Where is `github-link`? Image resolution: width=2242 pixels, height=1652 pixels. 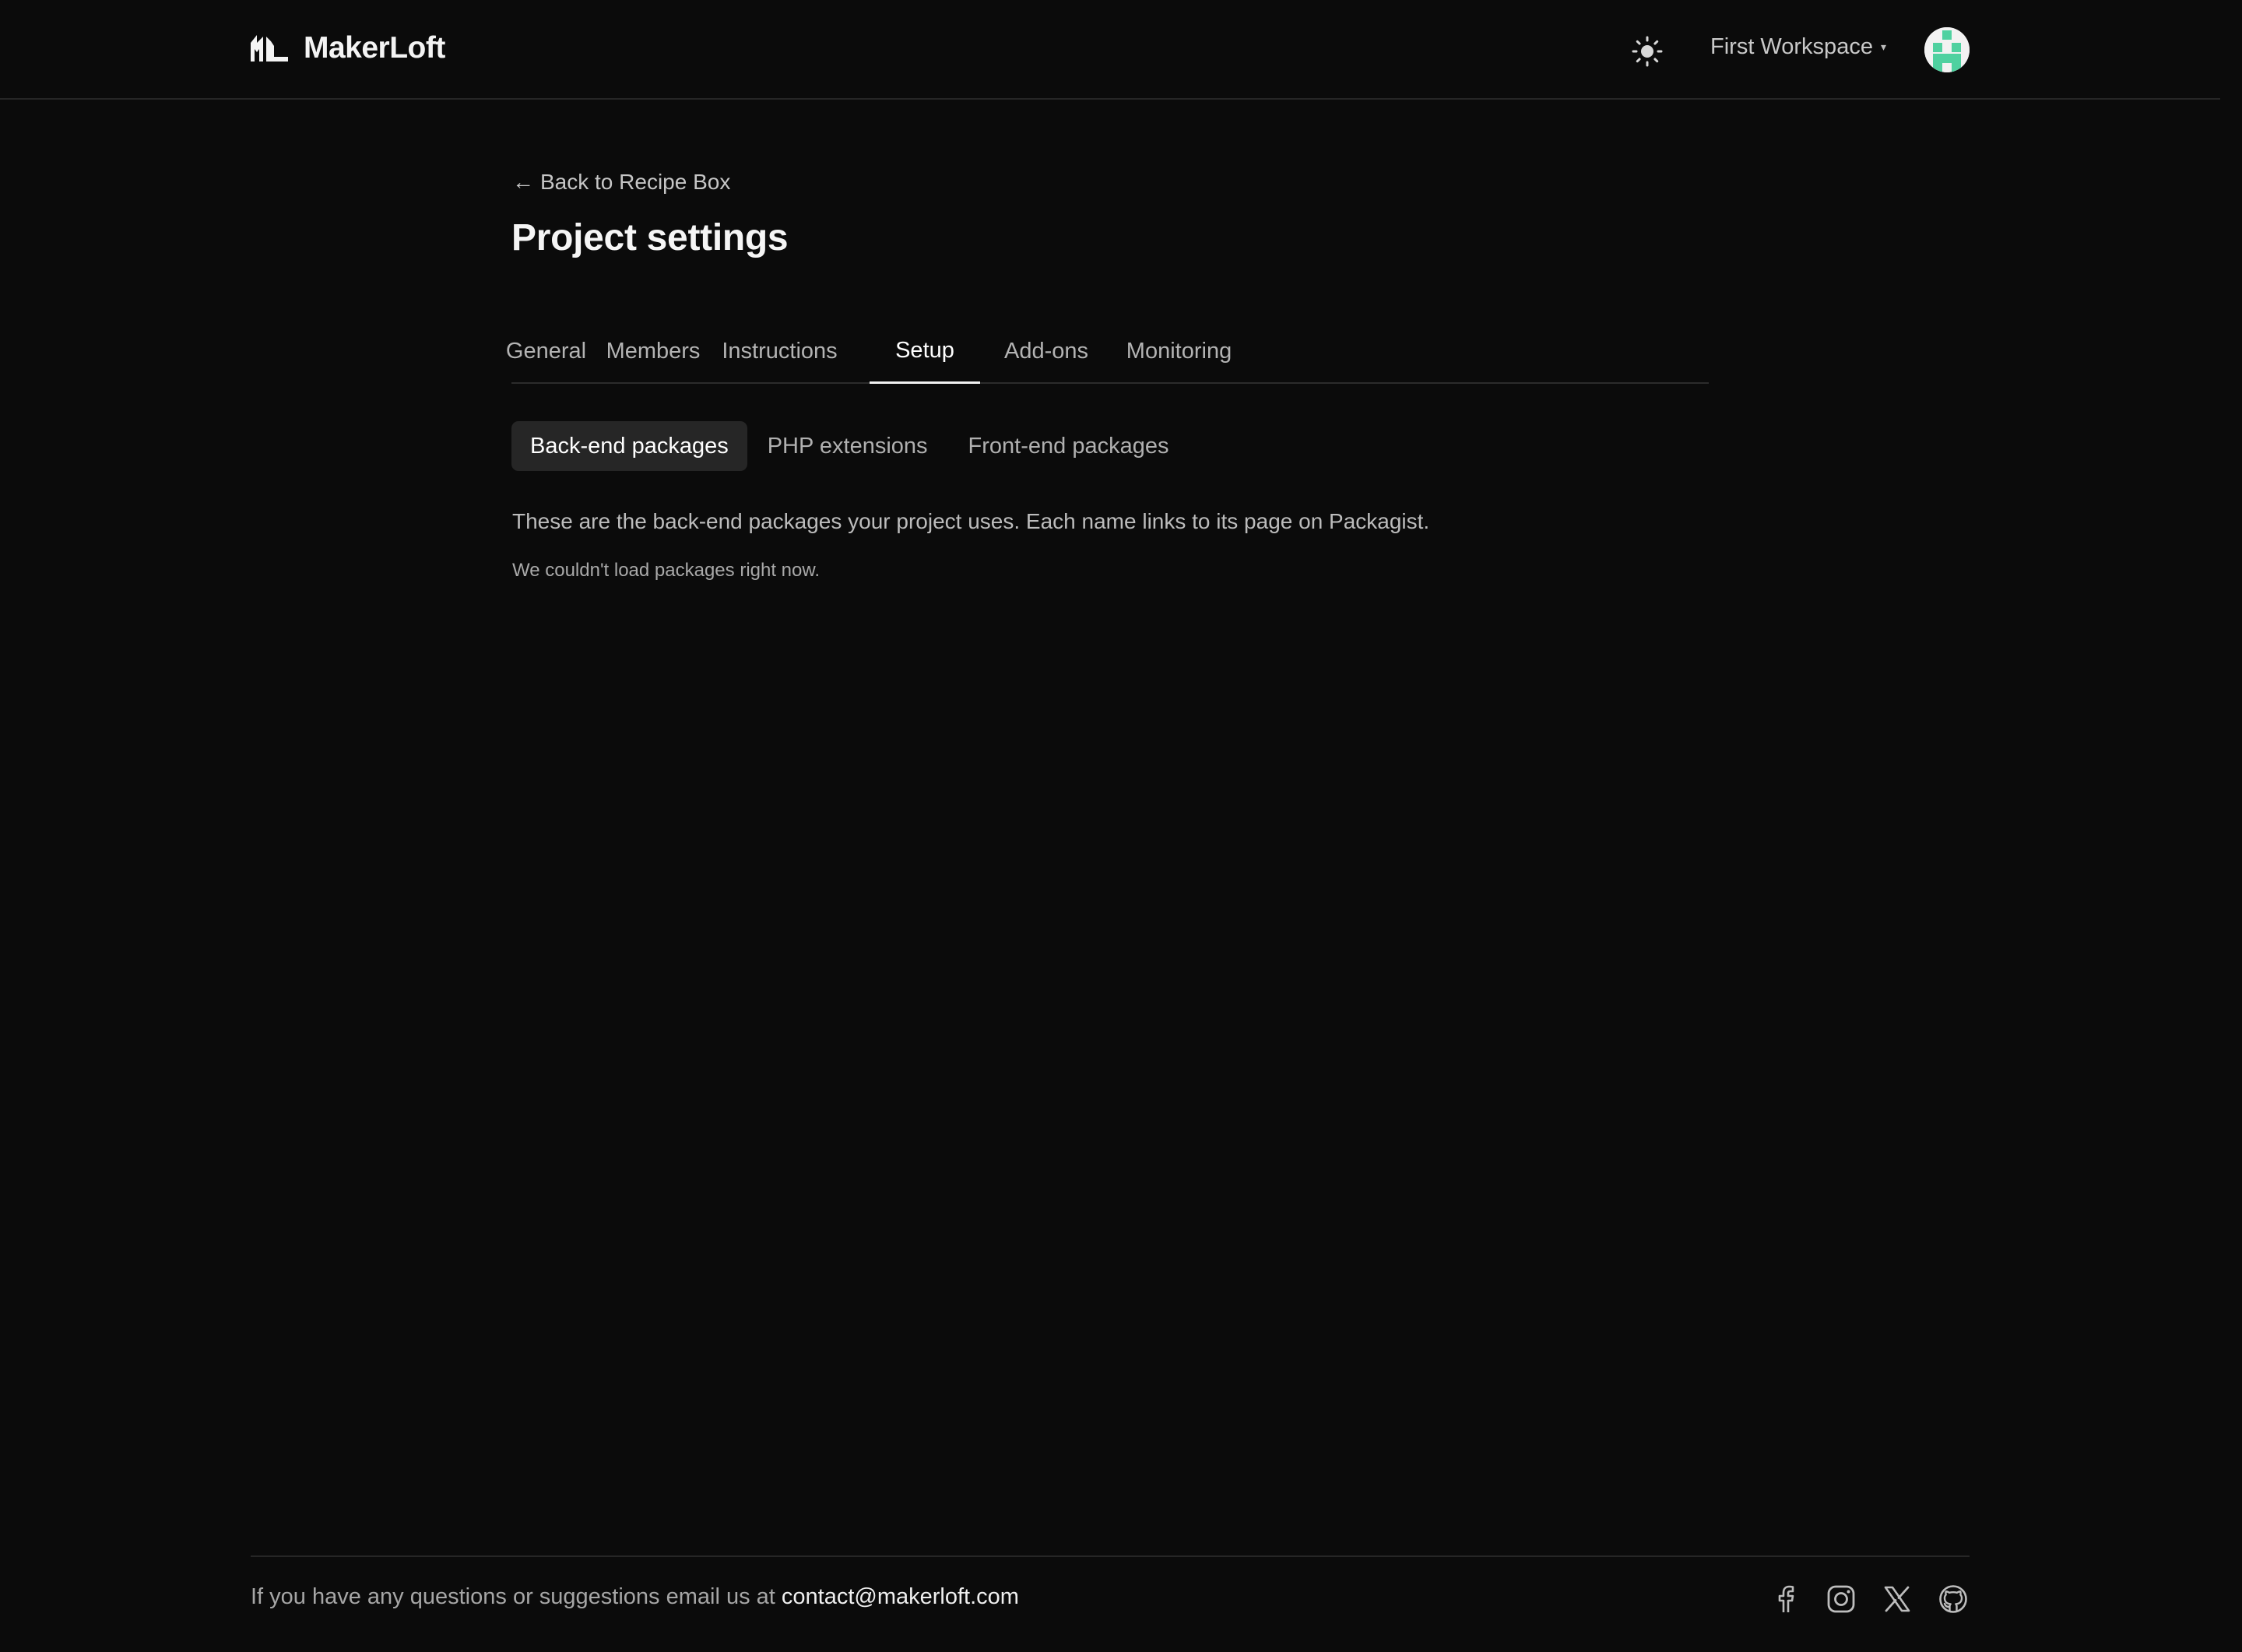 github-link is located at coordinates (1953, 1599).